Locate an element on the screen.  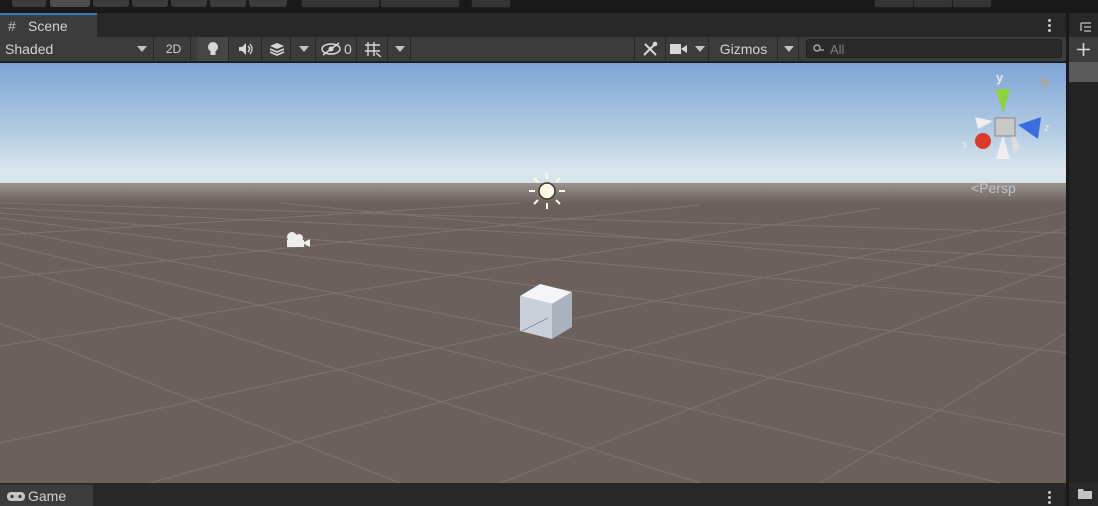
hand-tool-button is located at coordinates (29, 3).